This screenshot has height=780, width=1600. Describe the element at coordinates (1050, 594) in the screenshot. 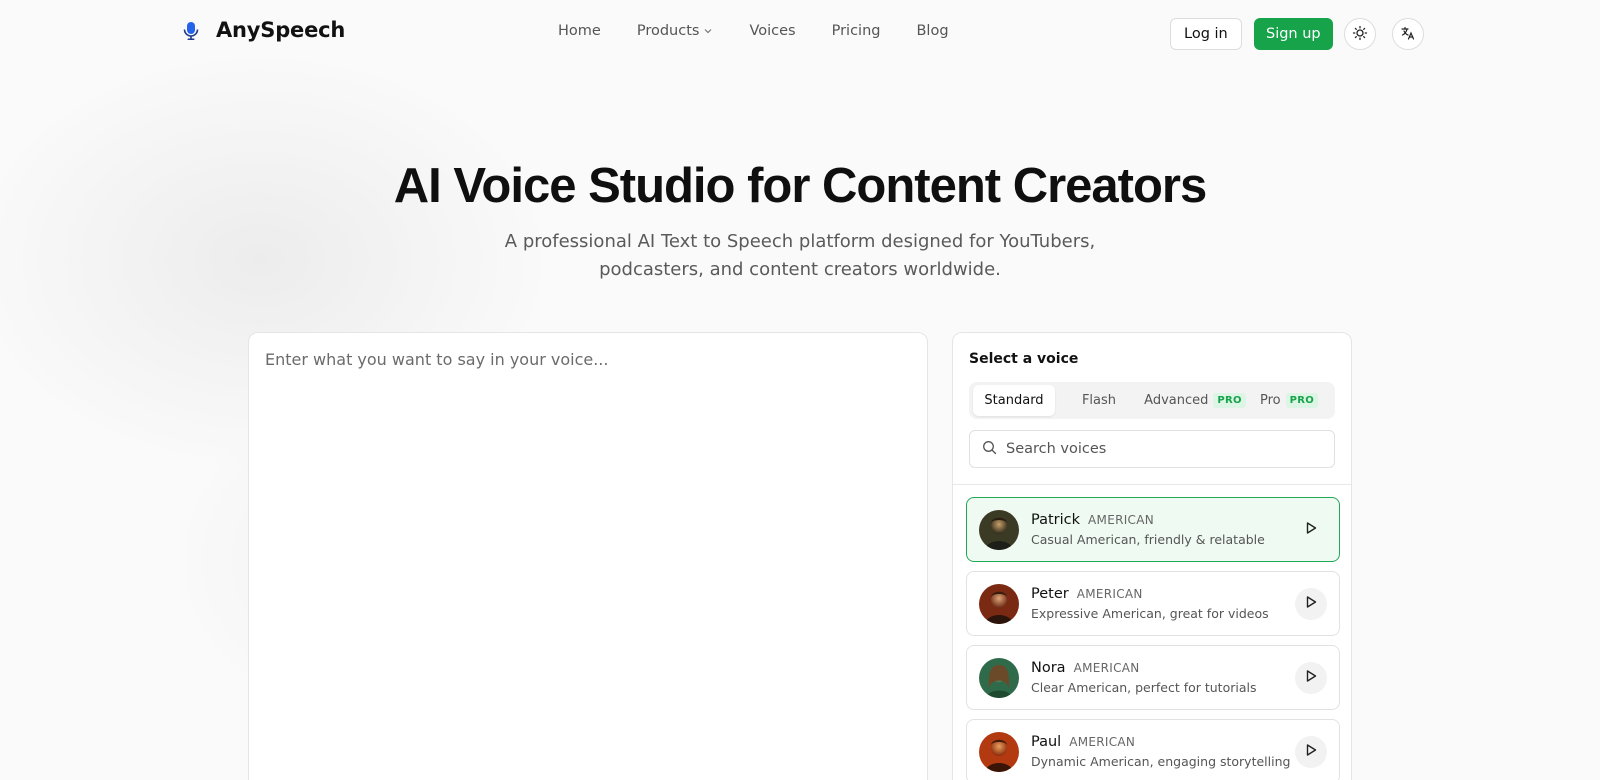

I see `voice-name: Peter` at that location.